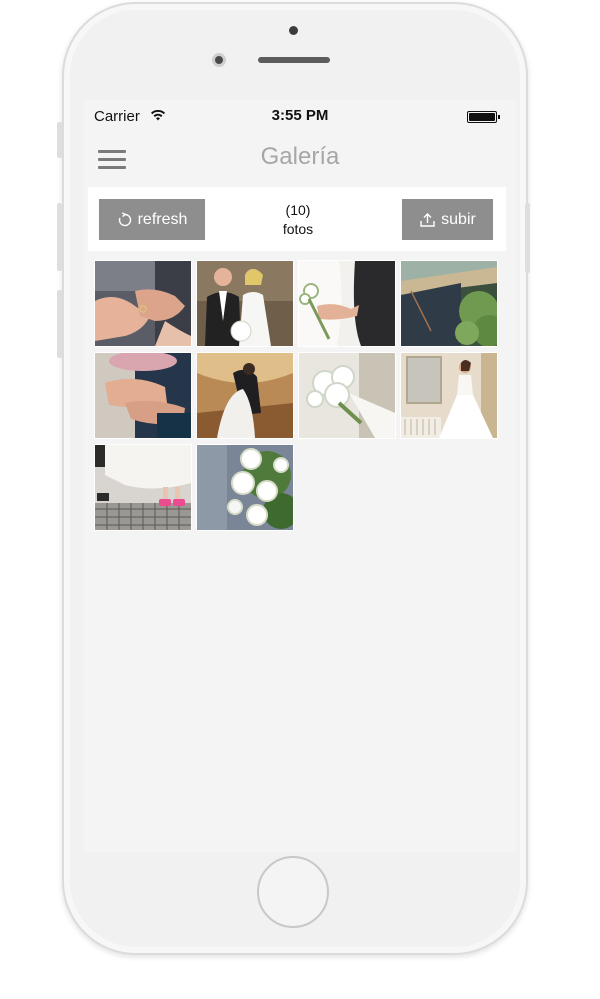  I want to click on status-bar: Carrier 3:55 PM, so click(300, 116).